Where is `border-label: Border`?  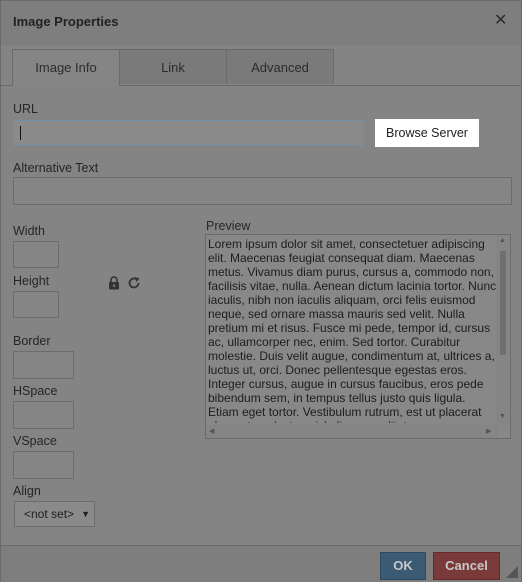
border-label: Border is located at coordinates (32, 341).